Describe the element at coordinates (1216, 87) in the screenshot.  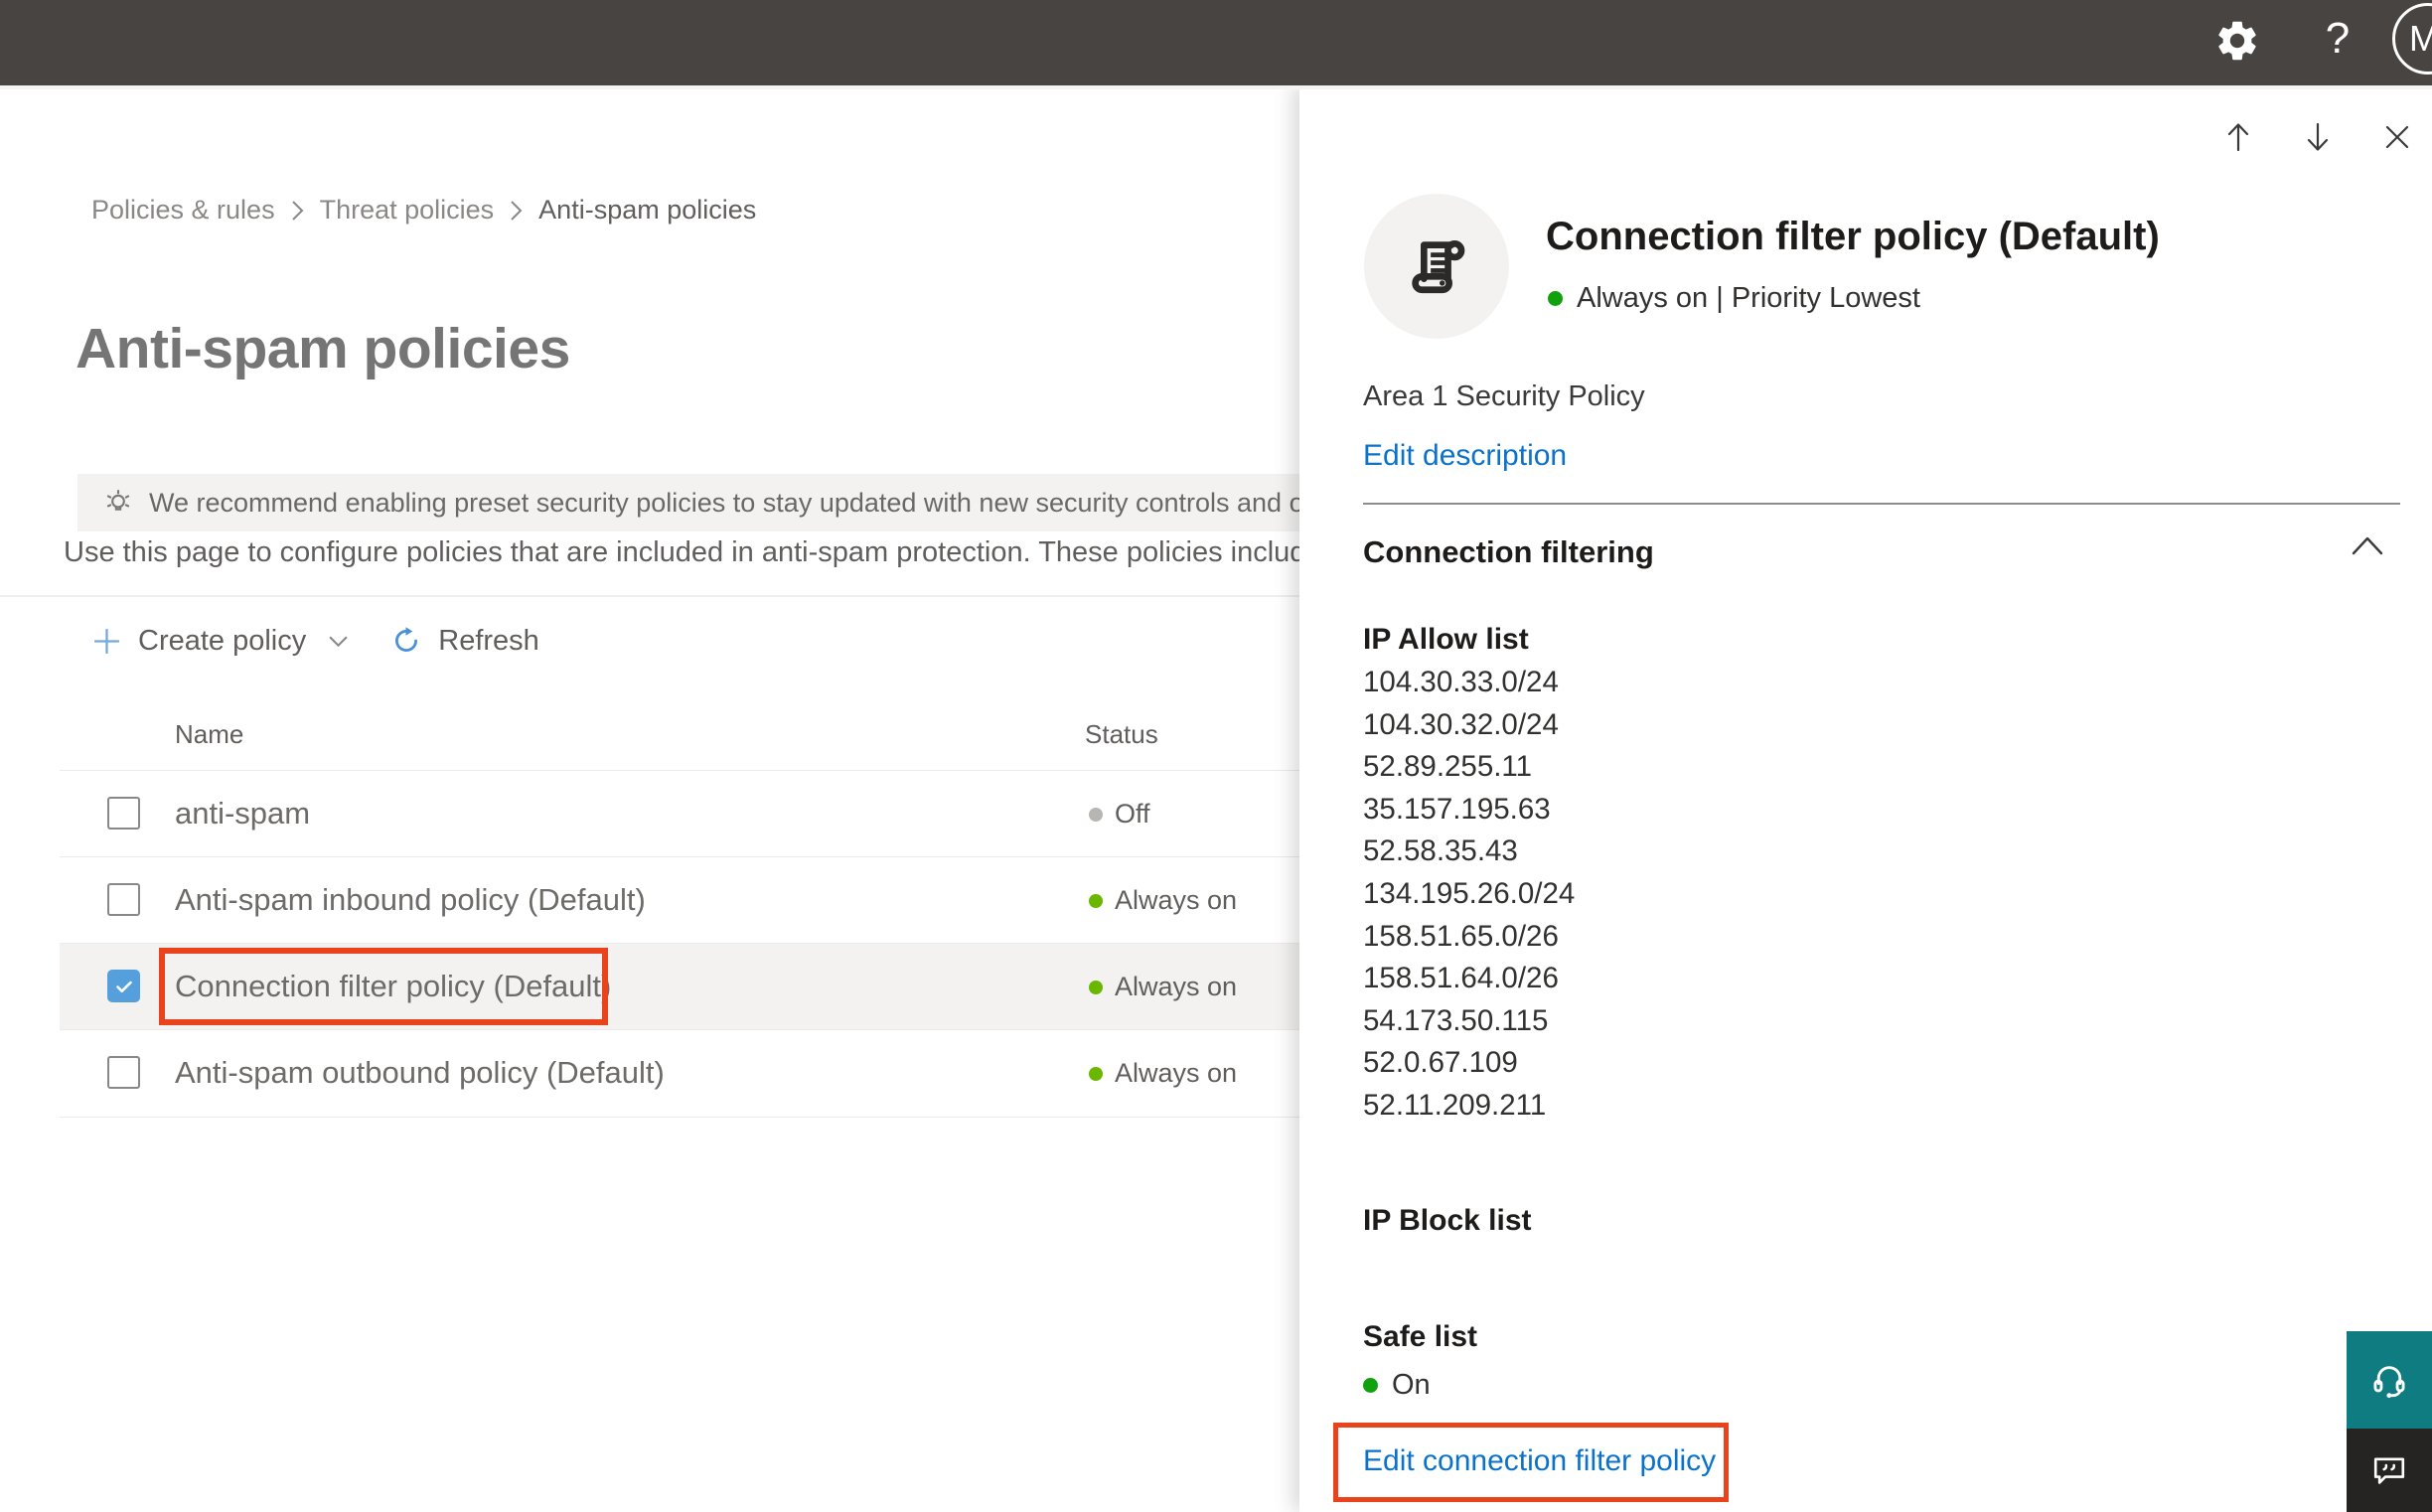
I see `topbar-divider` at that location.